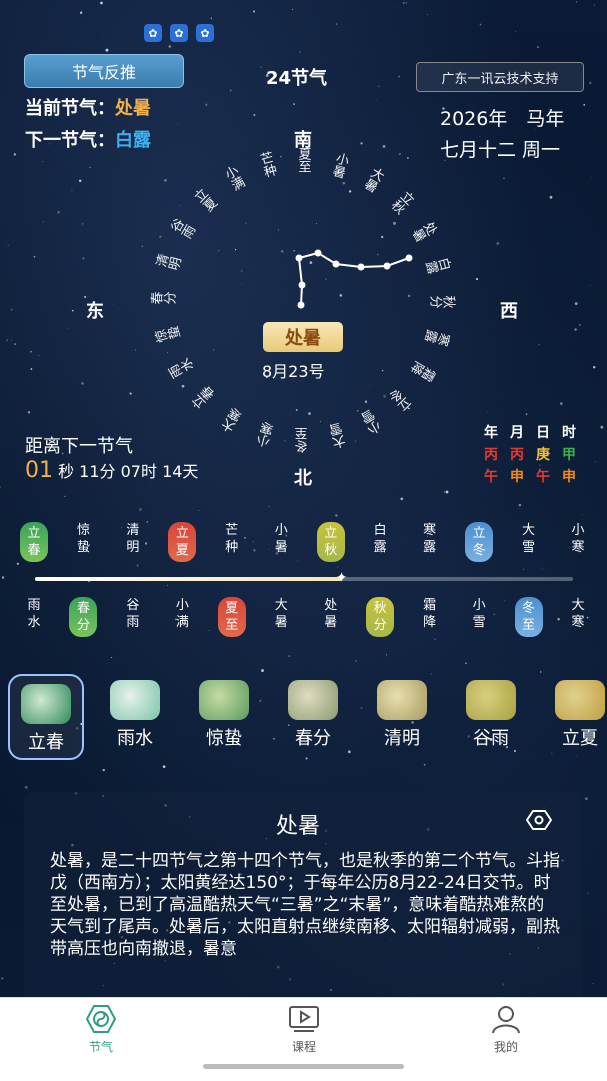 This screenshot has width=607, height=1081. What do you see at coordinates (491, 433) in the screenshot?
I see `ganzhi-header: 年` at bounding box center [491, 433].